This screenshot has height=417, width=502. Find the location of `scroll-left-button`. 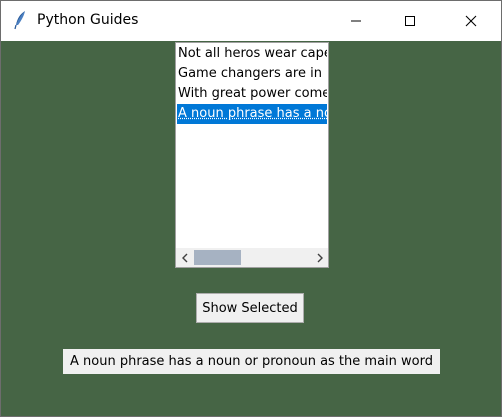

scroll-left-button is located at coordinates (184, 257).